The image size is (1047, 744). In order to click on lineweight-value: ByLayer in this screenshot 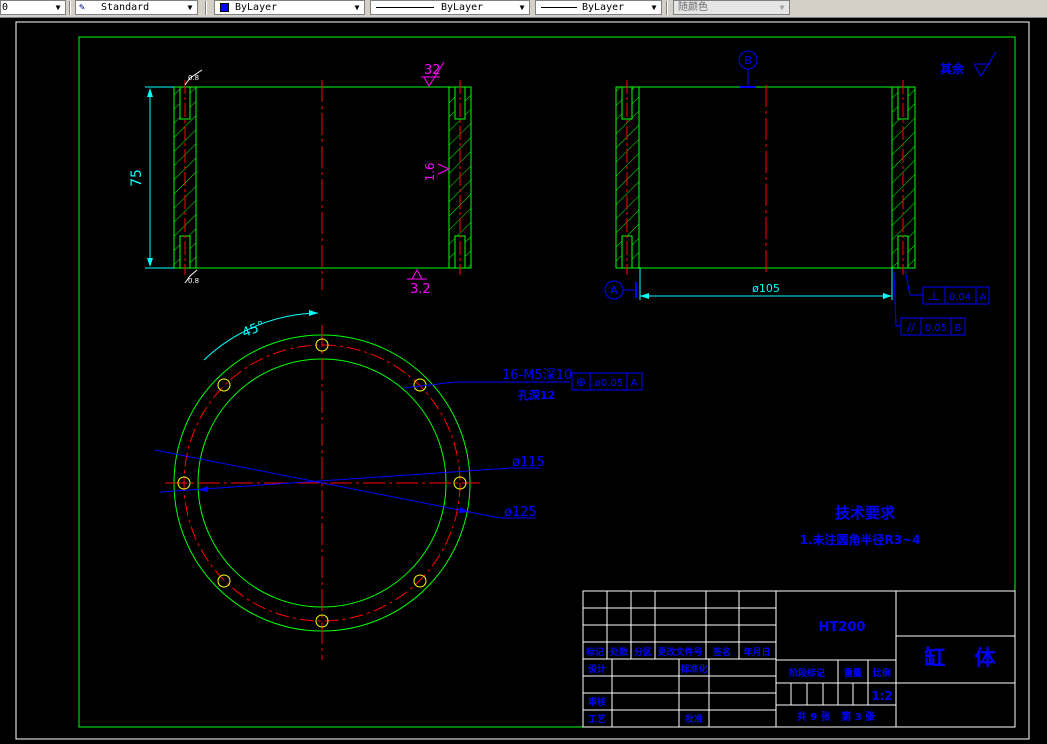, I will do `click(603, 7)`.